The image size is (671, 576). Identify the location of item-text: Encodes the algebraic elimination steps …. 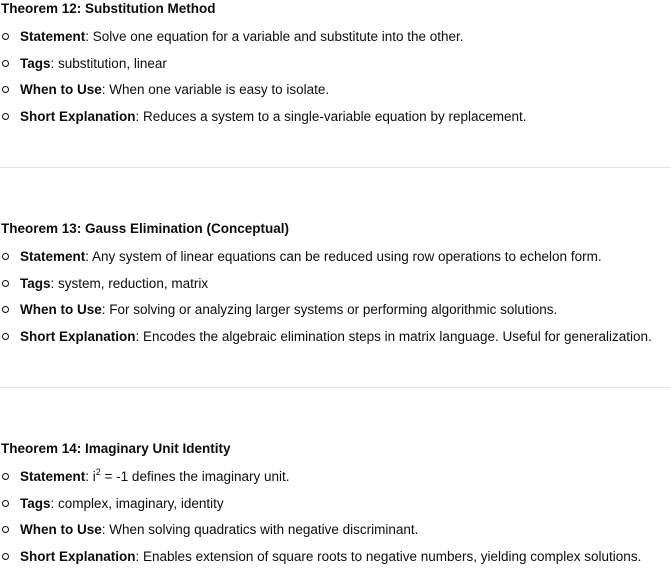
(397, 337).